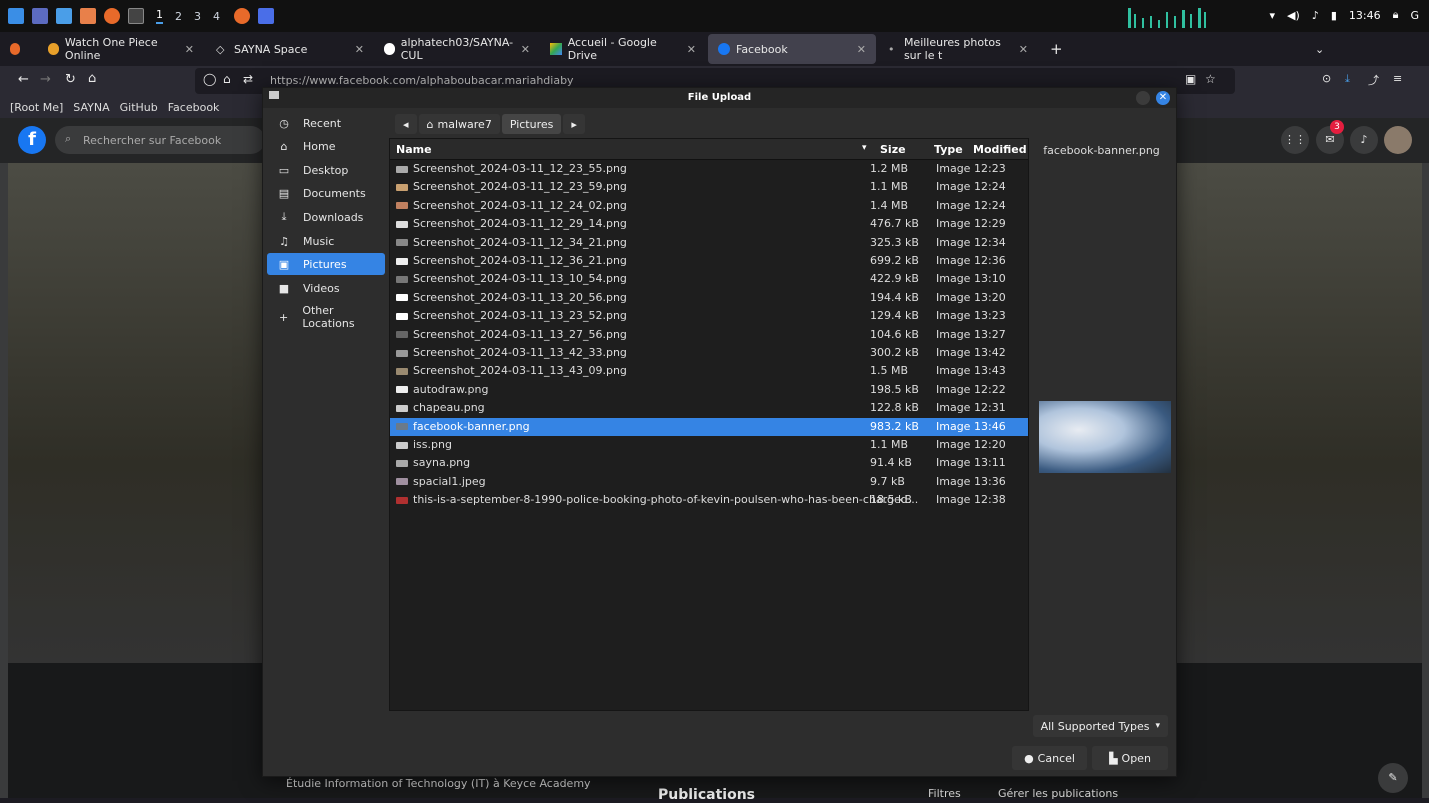  I want to click on launcher-icon, so click(16, 16).